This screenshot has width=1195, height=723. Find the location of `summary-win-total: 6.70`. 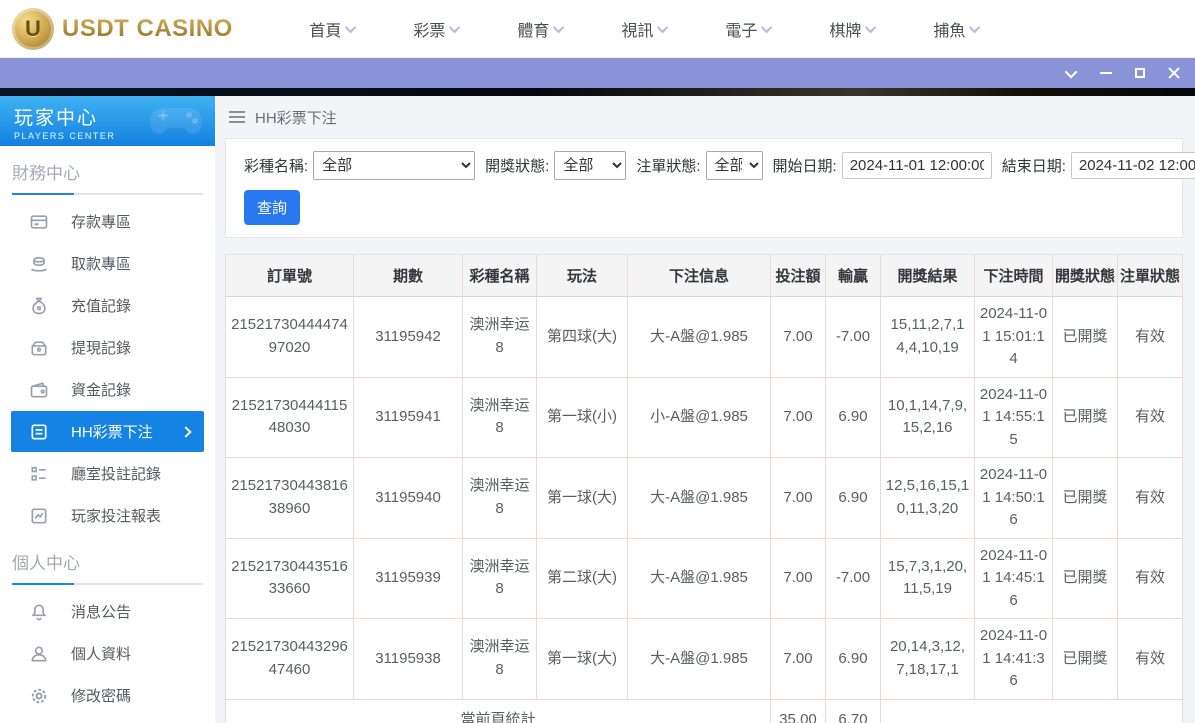

summary-win-total: 6.70 is located at coordinates (853, 710).